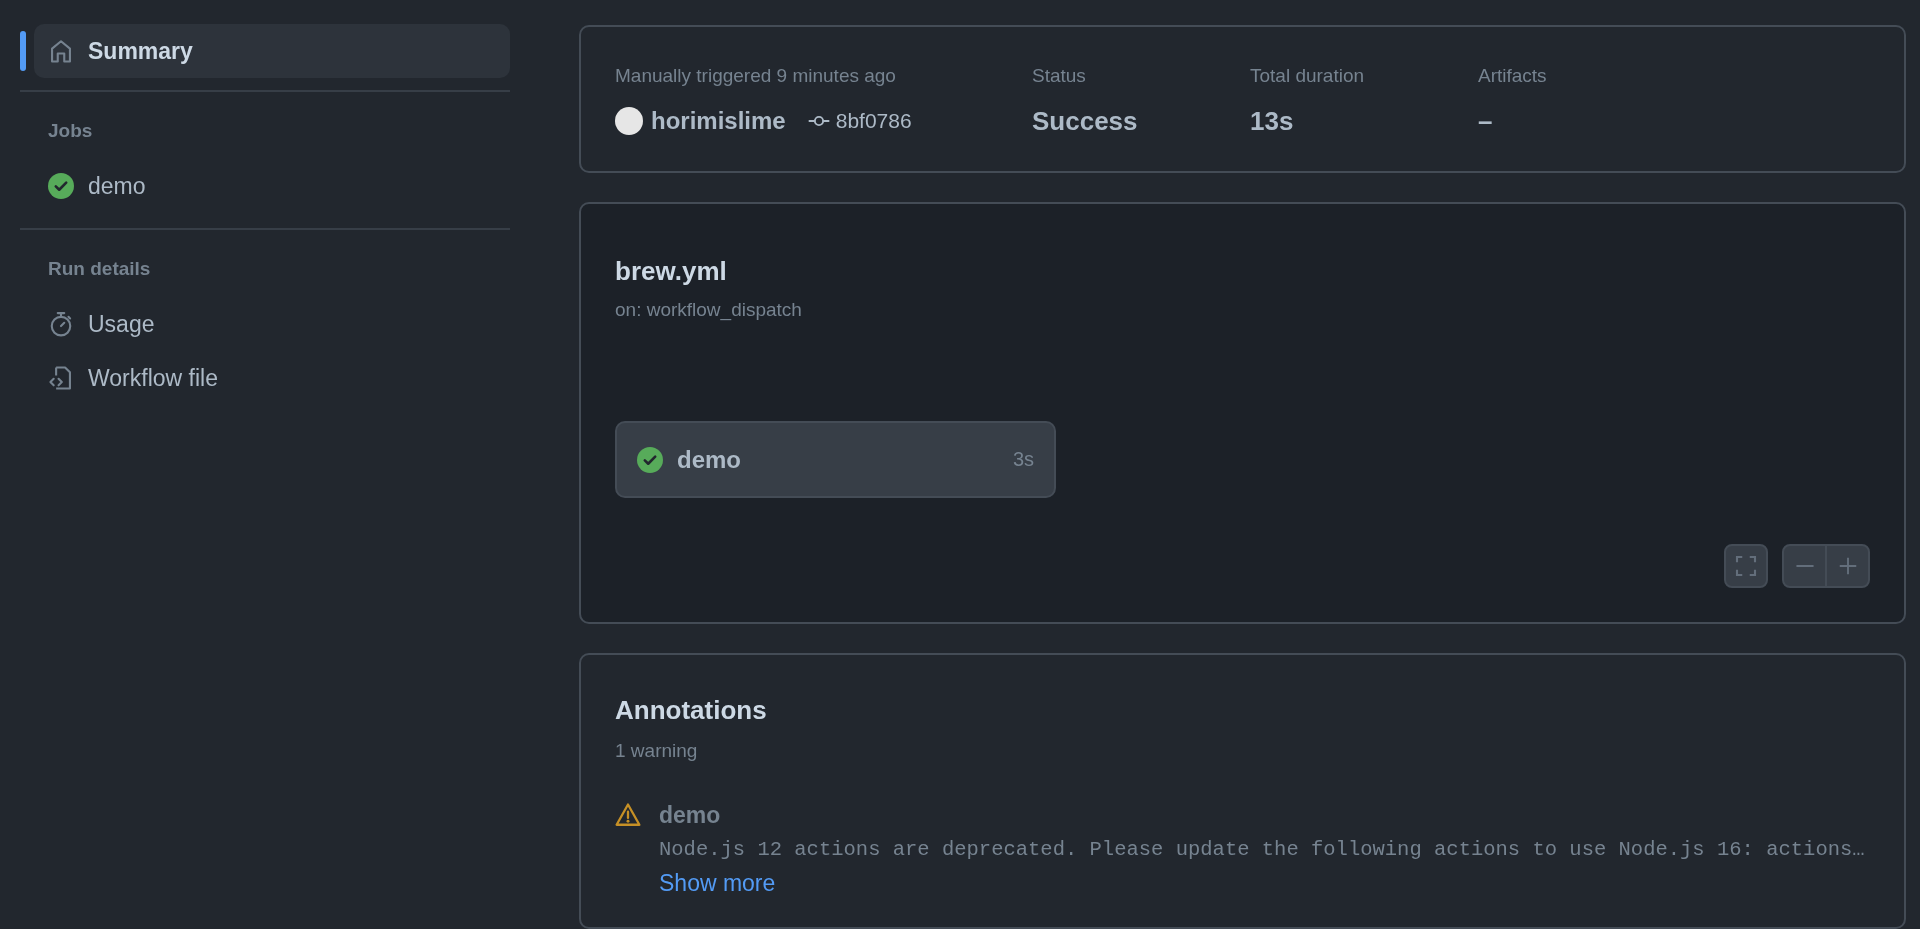 Image resolution: width=1920 pixels, height=929 pixels. Describe the element at coordinates (628, 815) in the screenshot. I see `warning-icon` at that location.